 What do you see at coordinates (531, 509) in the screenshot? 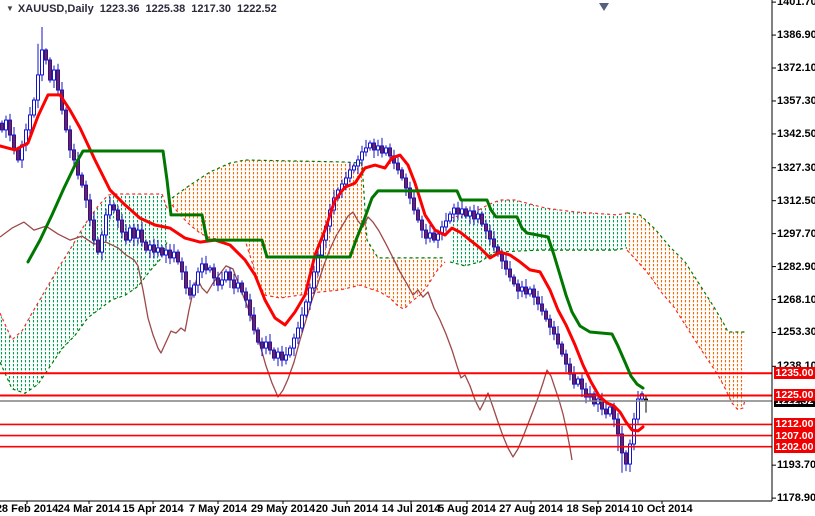
I see `x-axis-label: 27 Aug 2014` at bounding box center [531, 509].